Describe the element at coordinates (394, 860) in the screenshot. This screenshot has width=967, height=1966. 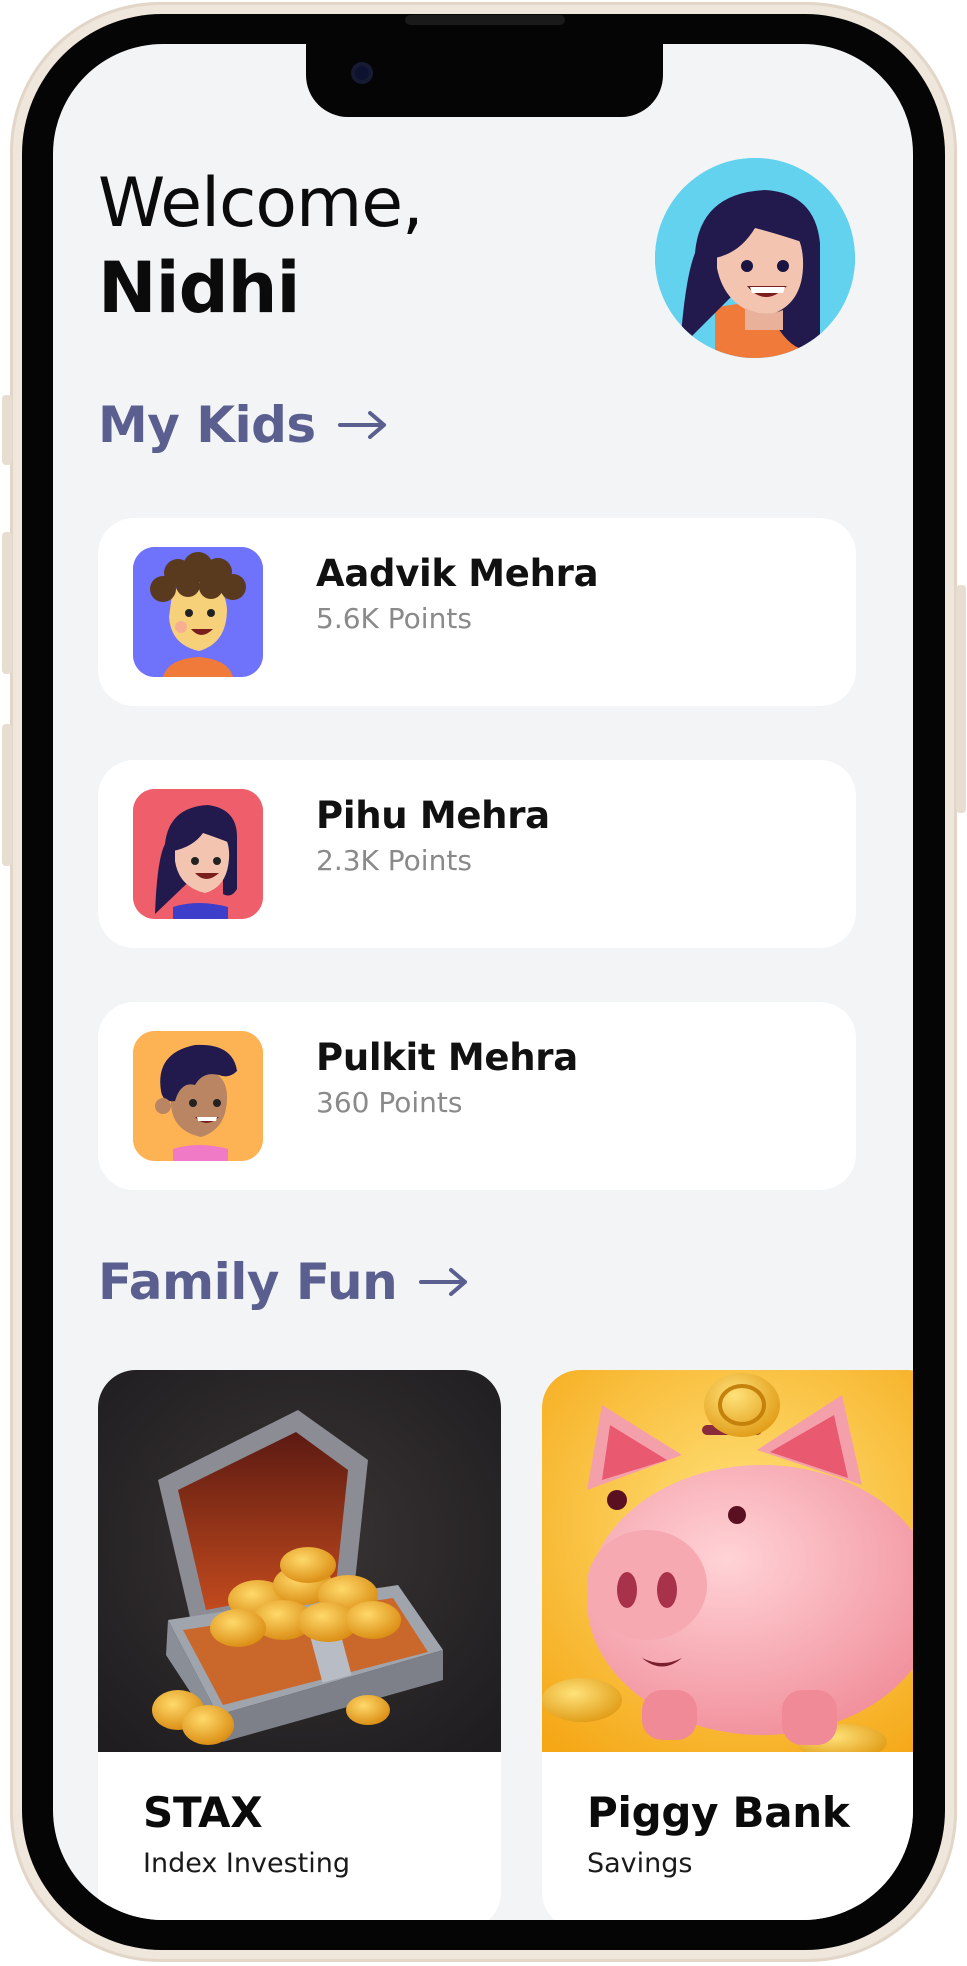
I see `kid-points: 2.3K Points` at that location.